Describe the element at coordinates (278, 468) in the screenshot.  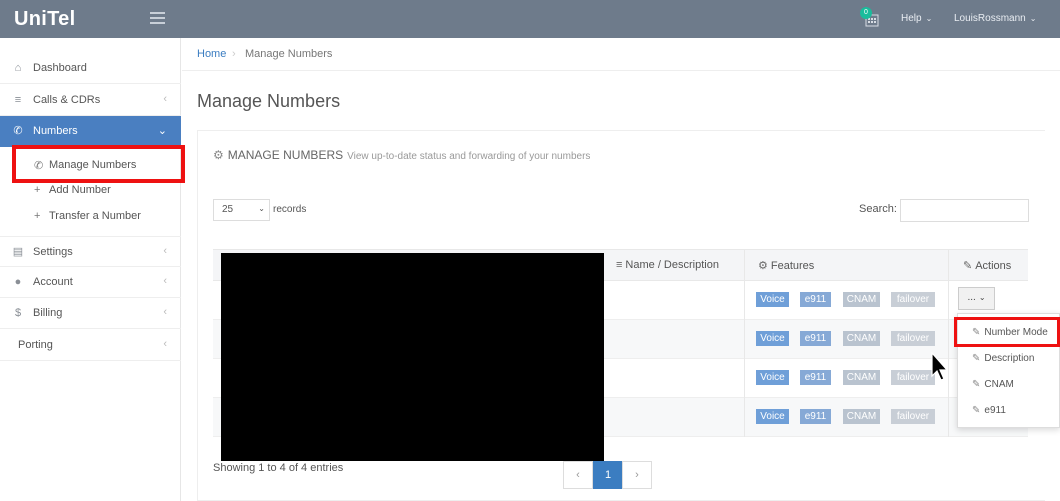
I see `table-info: Showing 1 to 4 of 4 entries` at that location.